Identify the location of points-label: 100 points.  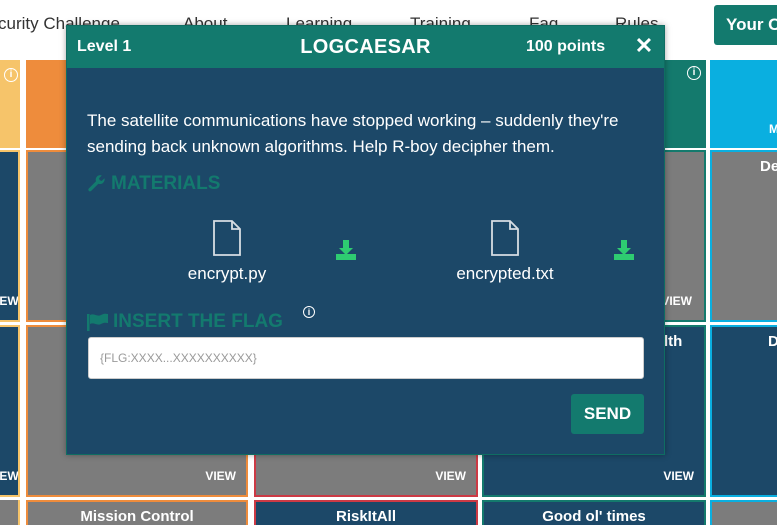
(566, 46).